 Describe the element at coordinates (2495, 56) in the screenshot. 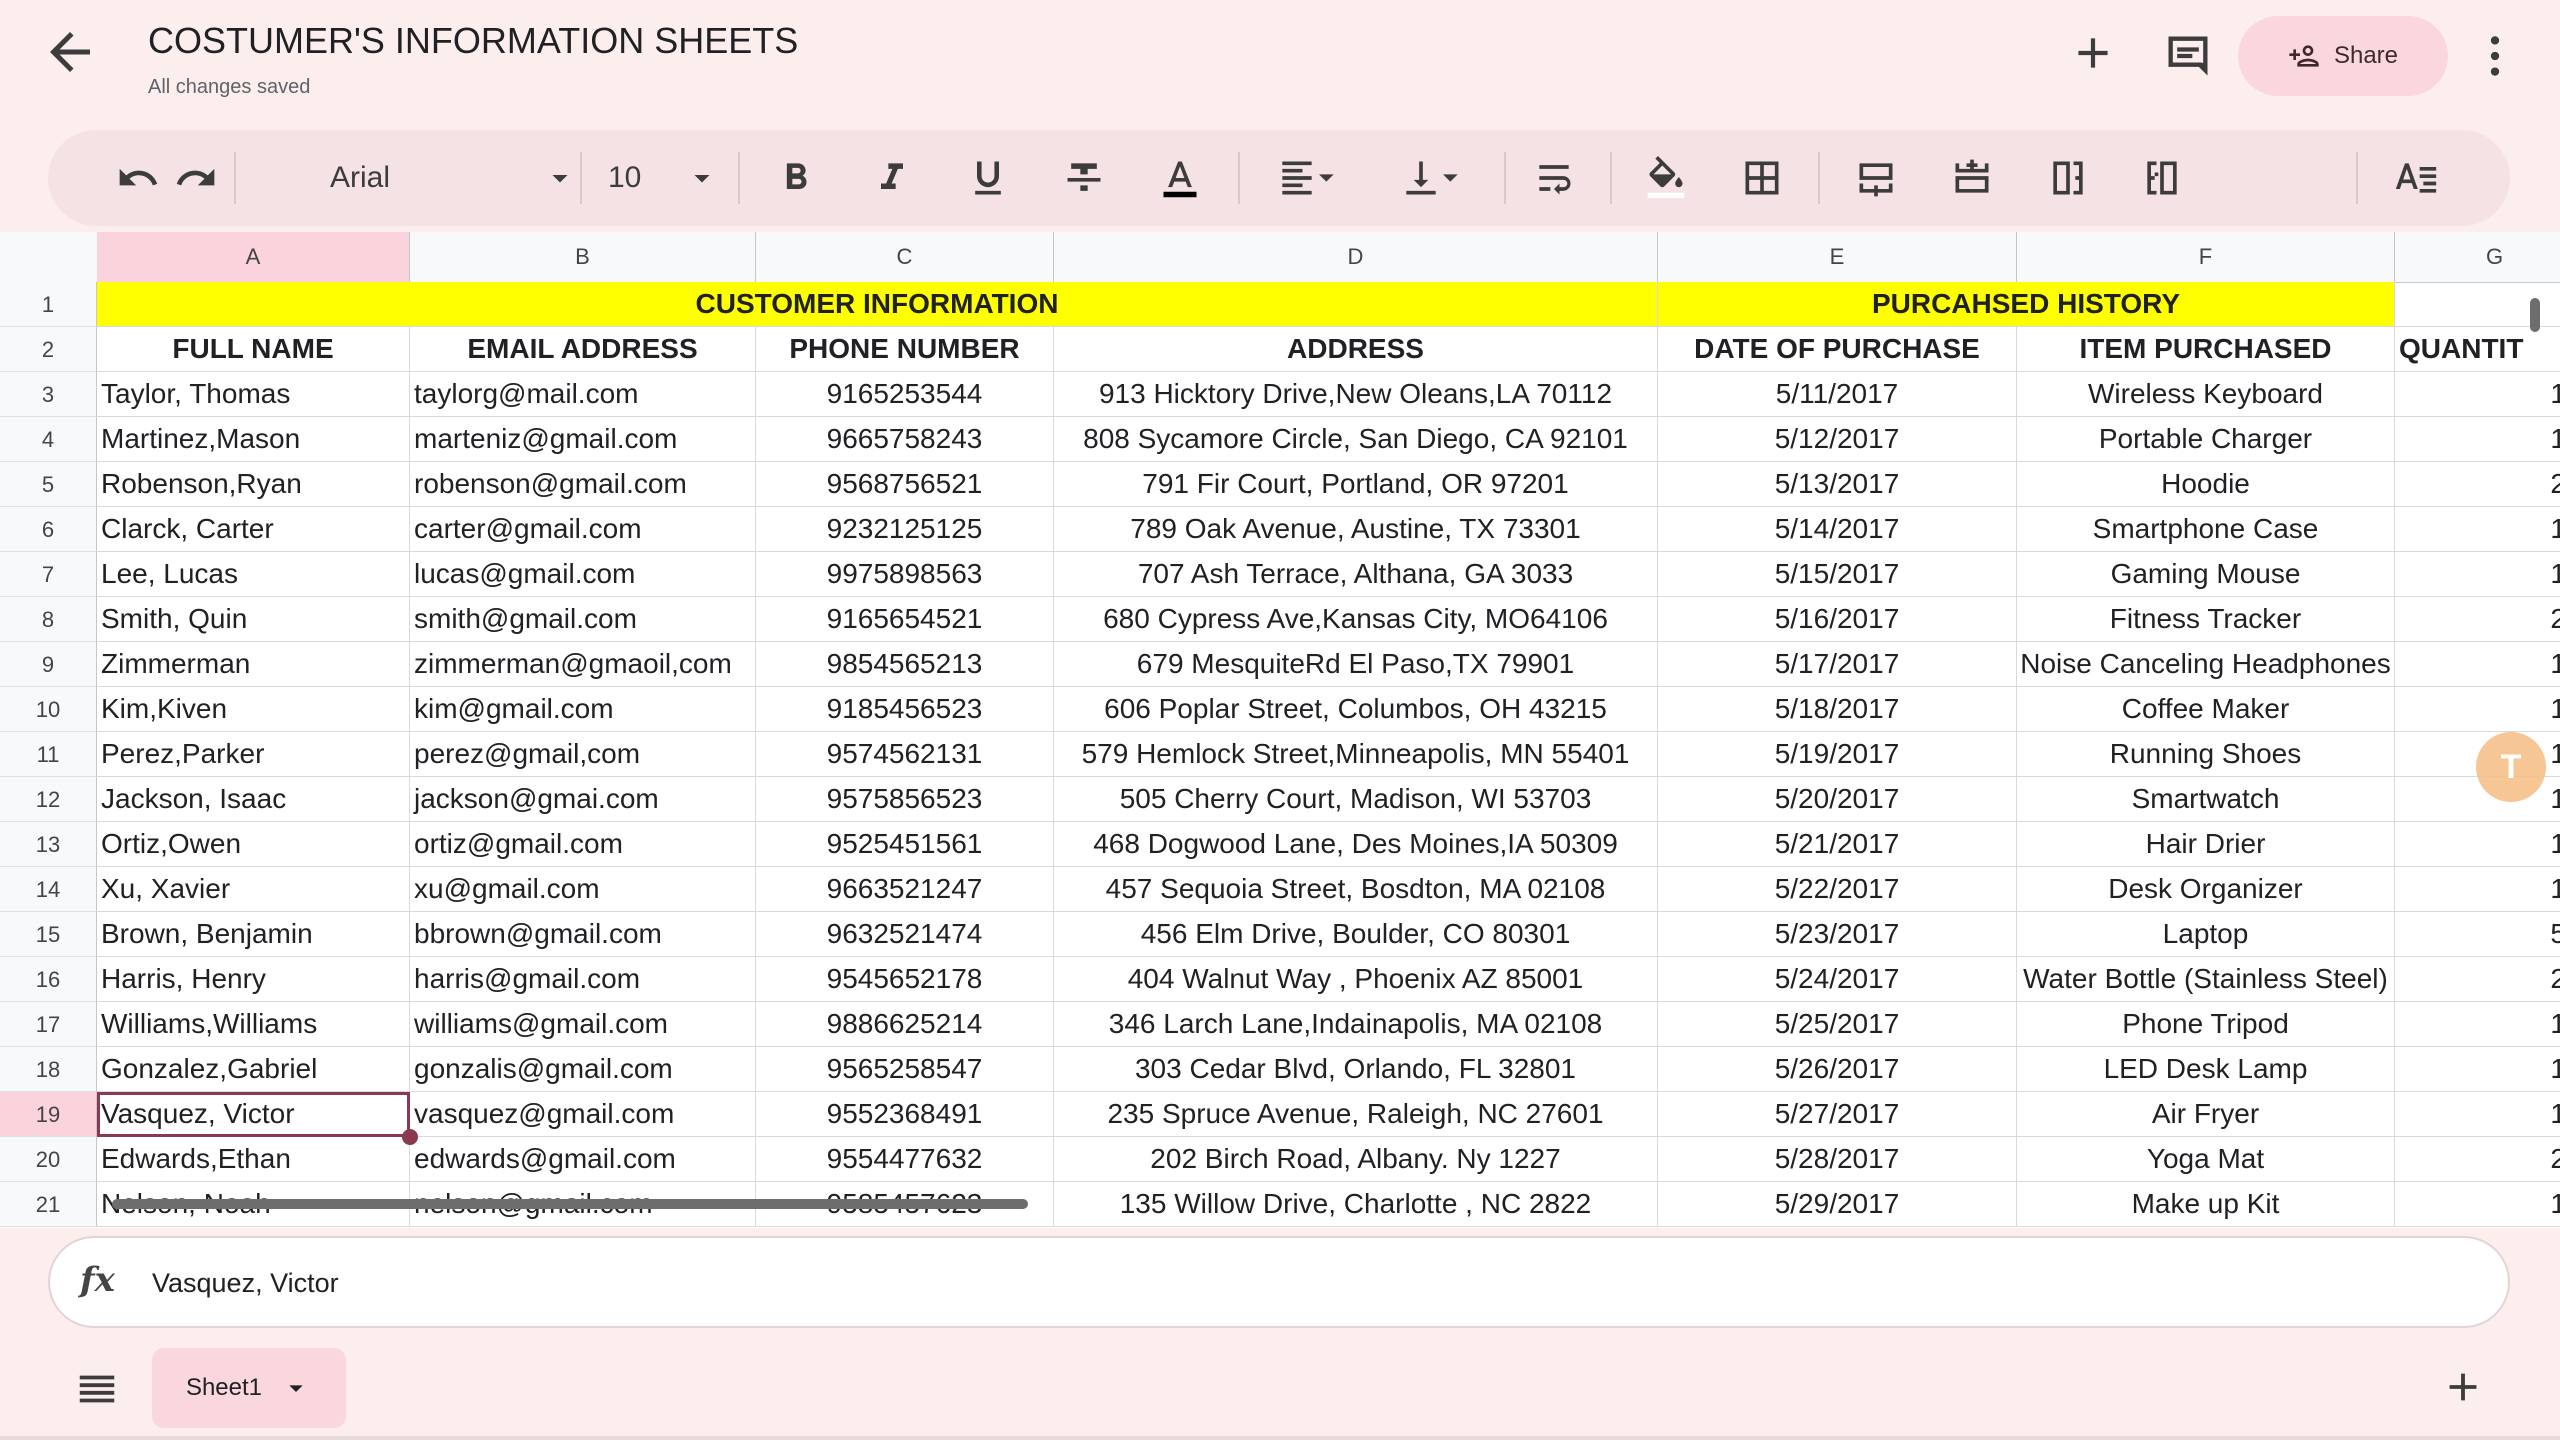

I see `more-options-button` at that location.